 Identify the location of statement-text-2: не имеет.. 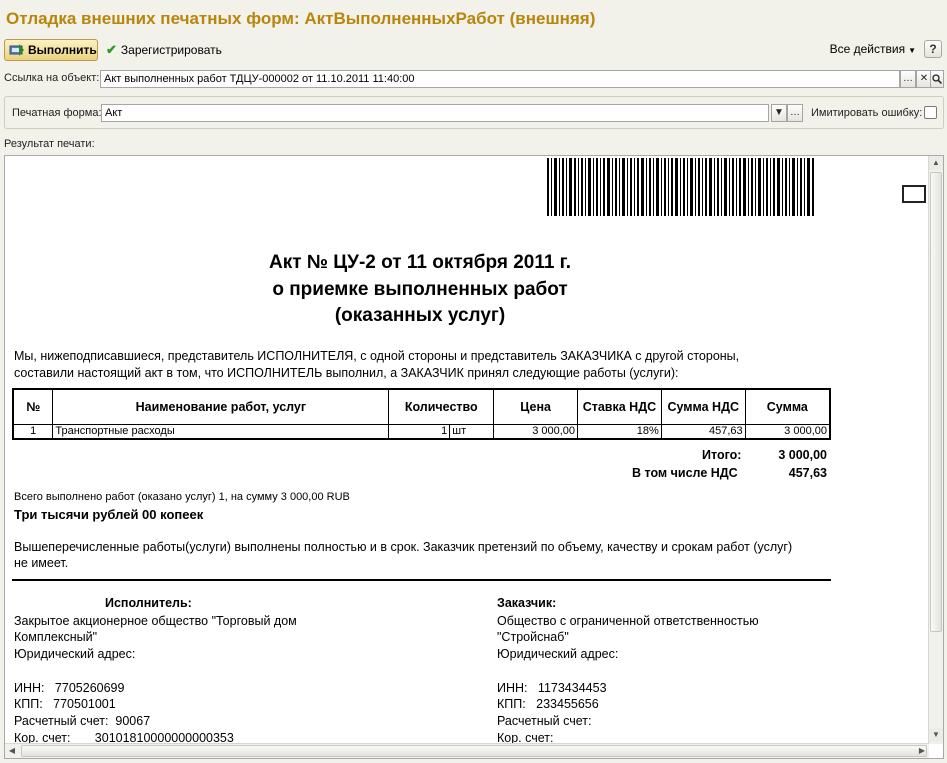
(41, 563).